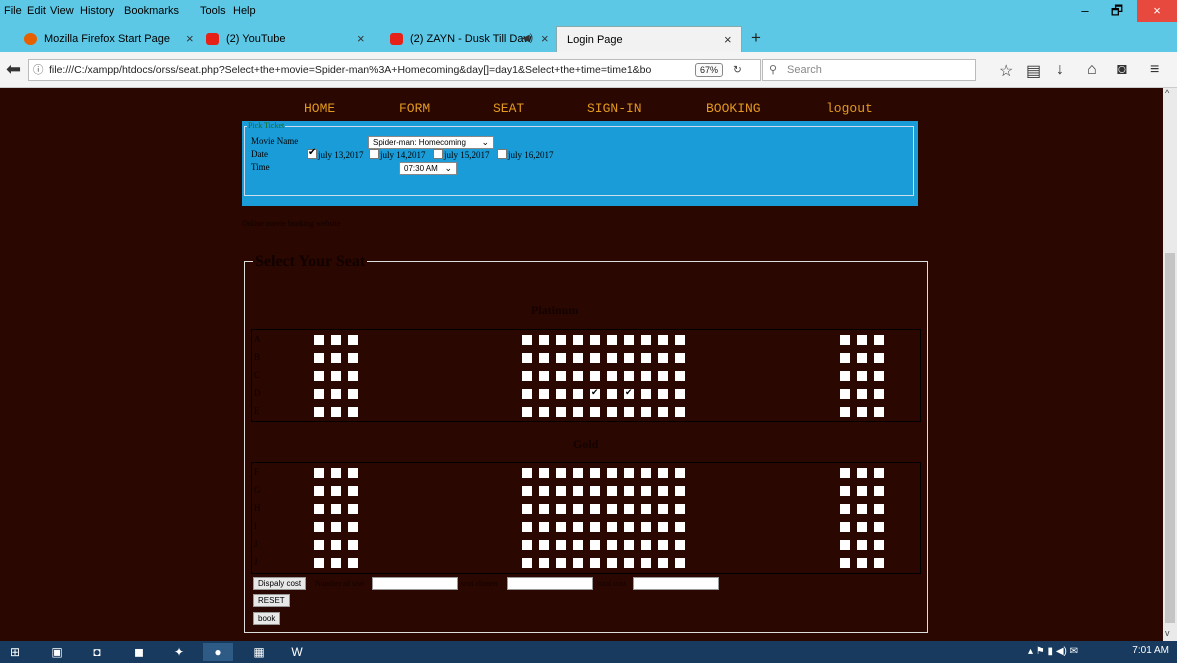 This screenshot has height=663, width=1177. Describe the element at coordinates (431, 142) in the screenshot. I see `movie-select: Spider-man: Homecoming ⌄` at that location.